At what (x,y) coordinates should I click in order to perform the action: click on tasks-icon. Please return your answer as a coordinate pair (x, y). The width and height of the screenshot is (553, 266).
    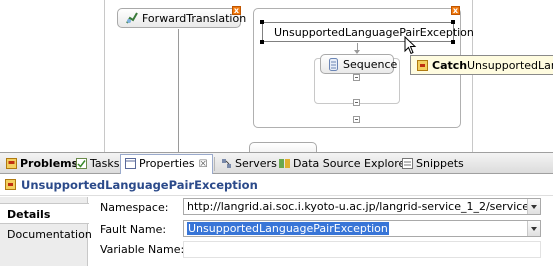
    Looking at the image, I should click on (81, 163).